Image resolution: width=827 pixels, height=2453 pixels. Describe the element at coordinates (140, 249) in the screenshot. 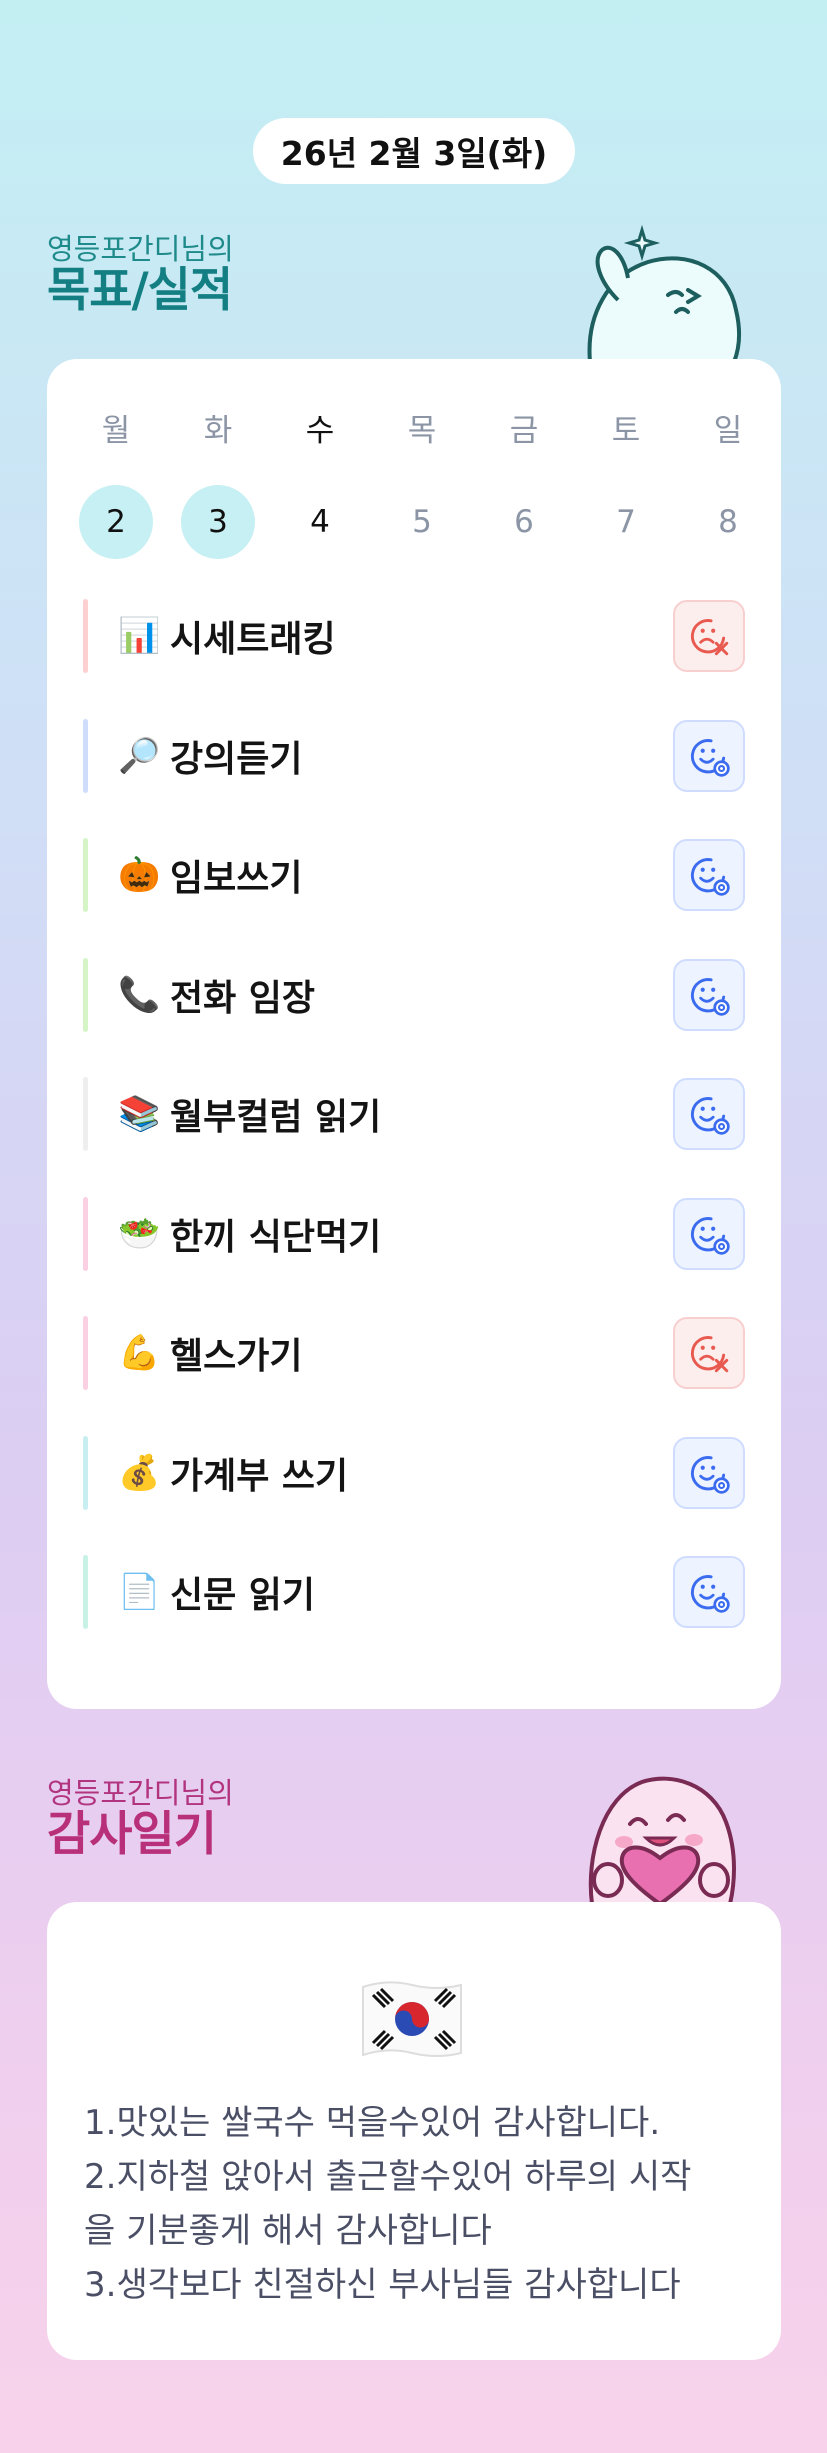

I see `goals-section-subtitle: 영등포간디님의` at that location.